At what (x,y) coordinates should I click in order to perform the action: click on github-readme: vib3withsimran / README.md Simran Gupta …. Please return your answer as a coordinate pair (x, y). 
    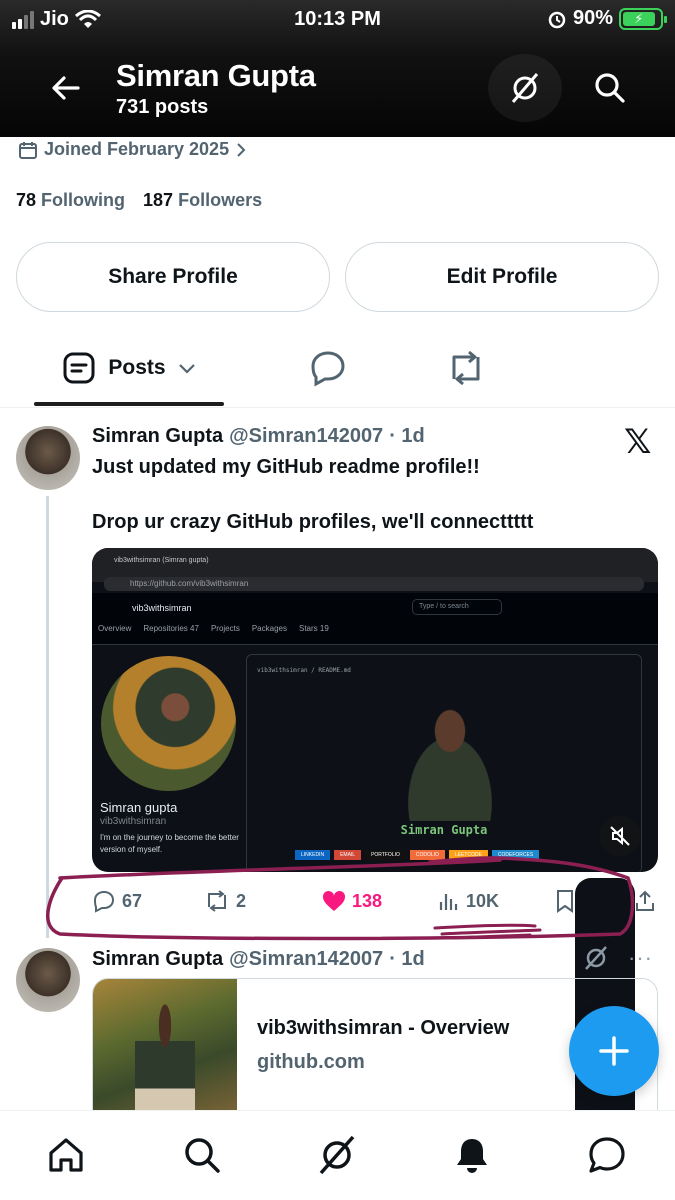
    Looking at the image, I should click on (444, 763).